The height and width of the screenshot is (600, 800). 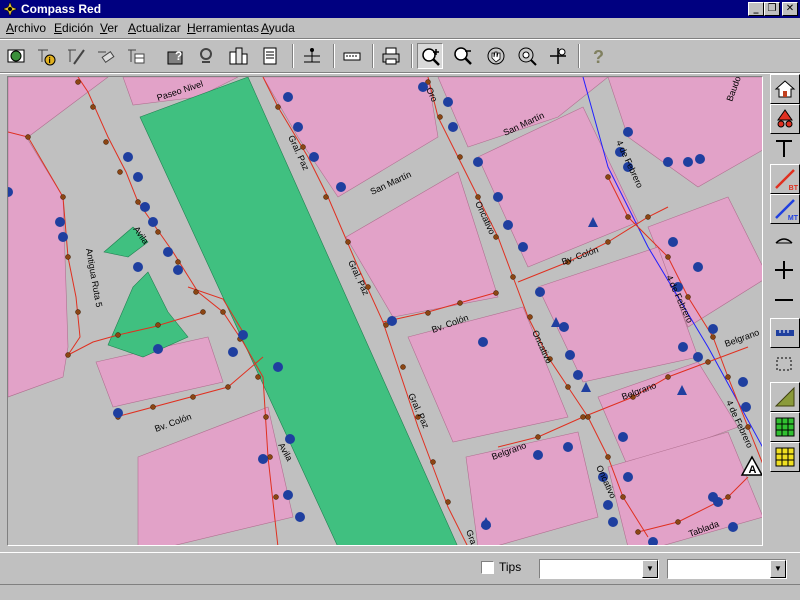 What do you see at coordinates (154, 28) in the screenshot?
I see `menu-actualizar: Actualizar` at bounding box center [154, 28].